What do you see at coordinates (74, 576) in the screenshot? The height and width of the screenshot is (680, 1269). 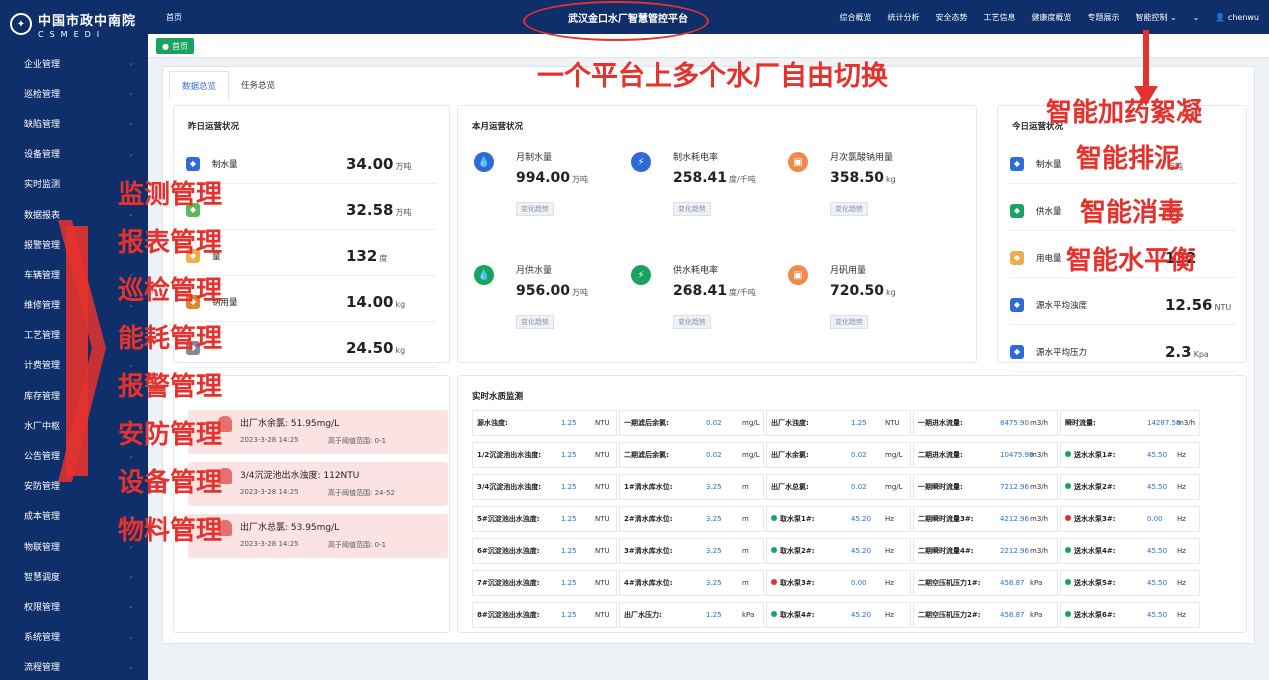 I see `sidebar-item: 智慧调度 ⌄` at bounding box center [74, 576].